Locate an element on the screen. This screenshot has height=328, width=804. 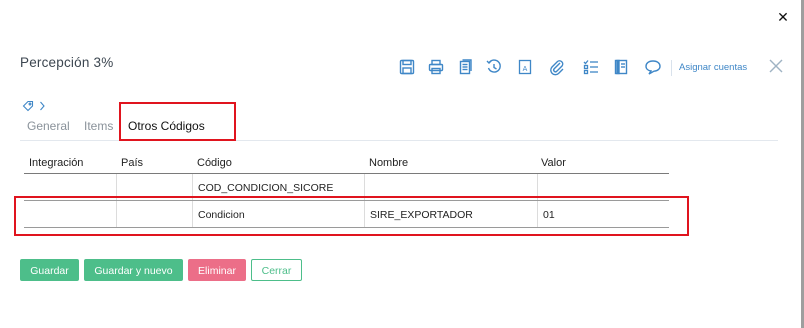
tab-general: General is located at coordinates (48, 126).